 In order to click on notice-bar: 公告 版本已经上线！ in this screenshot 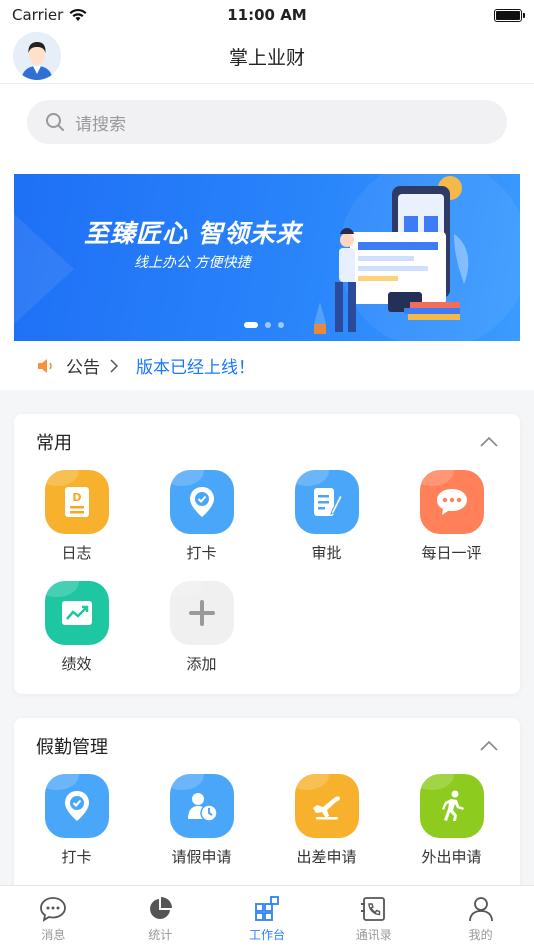, I will do `click(145, 365)`.